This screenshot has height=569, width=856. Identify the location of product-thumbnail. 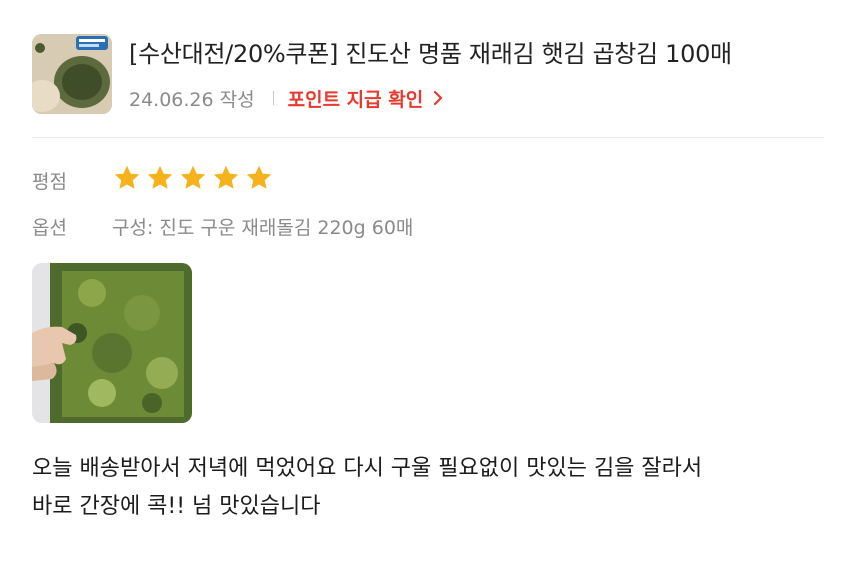
(72, 74).